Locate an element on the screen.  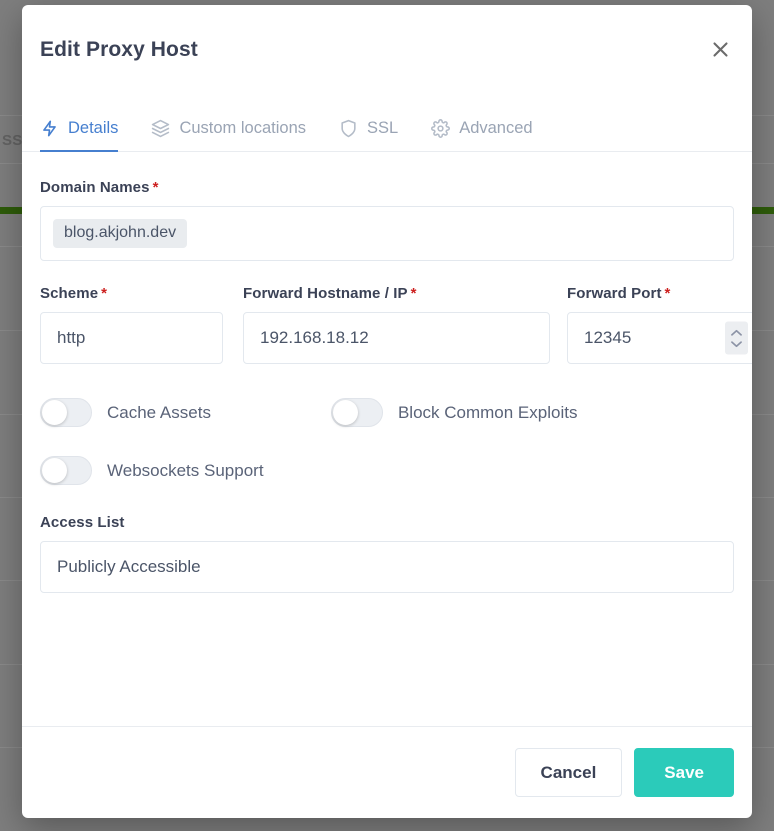
tab-custom-locations: Custom locations is located at coordinates (233, 135).